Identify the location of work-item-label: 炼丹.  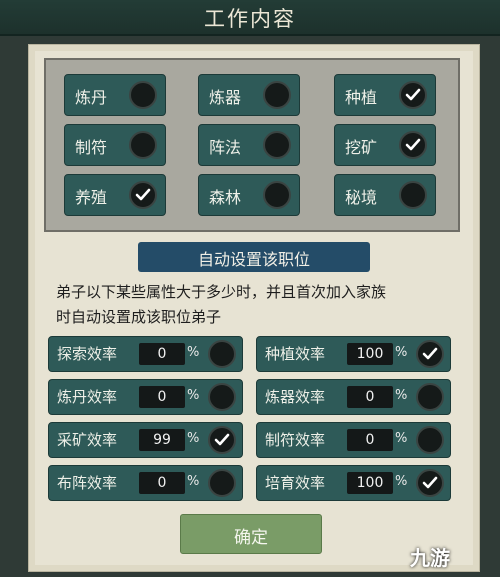
(91, 97).